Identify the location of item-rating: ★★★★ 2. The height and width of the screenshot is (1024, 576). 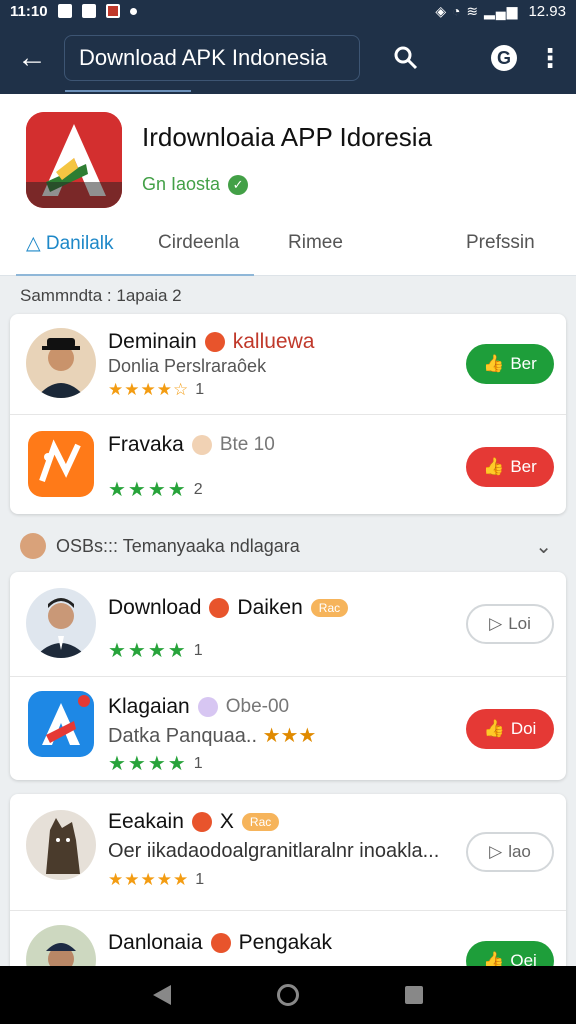
(155, 490).